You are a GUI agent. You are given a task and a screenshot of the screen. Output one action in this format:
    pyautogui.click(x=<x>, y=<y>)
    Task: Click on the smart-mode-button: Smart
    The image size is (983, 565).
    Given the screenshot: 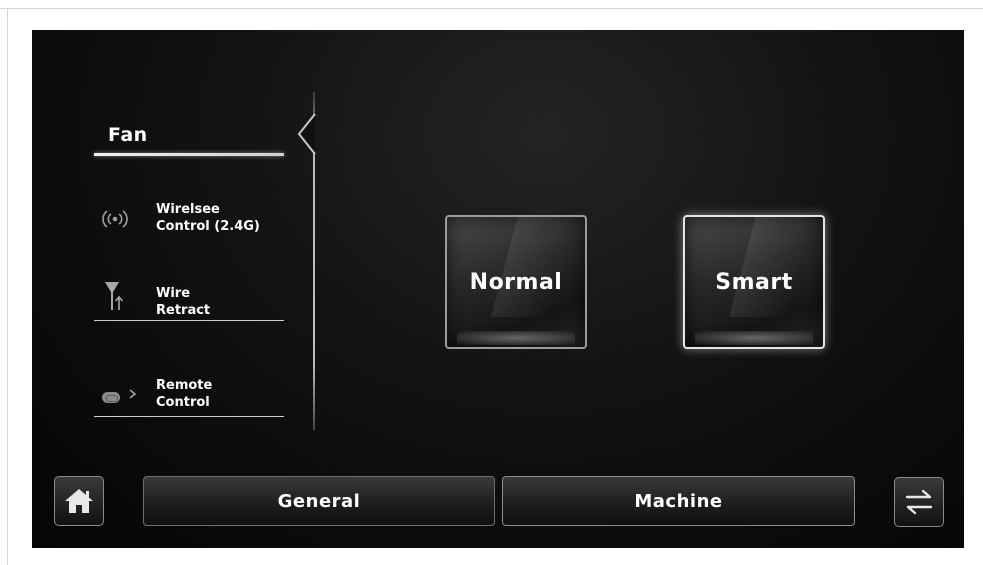 What is the action you would take?
    pyautogui.click(x=754, y=282)
    